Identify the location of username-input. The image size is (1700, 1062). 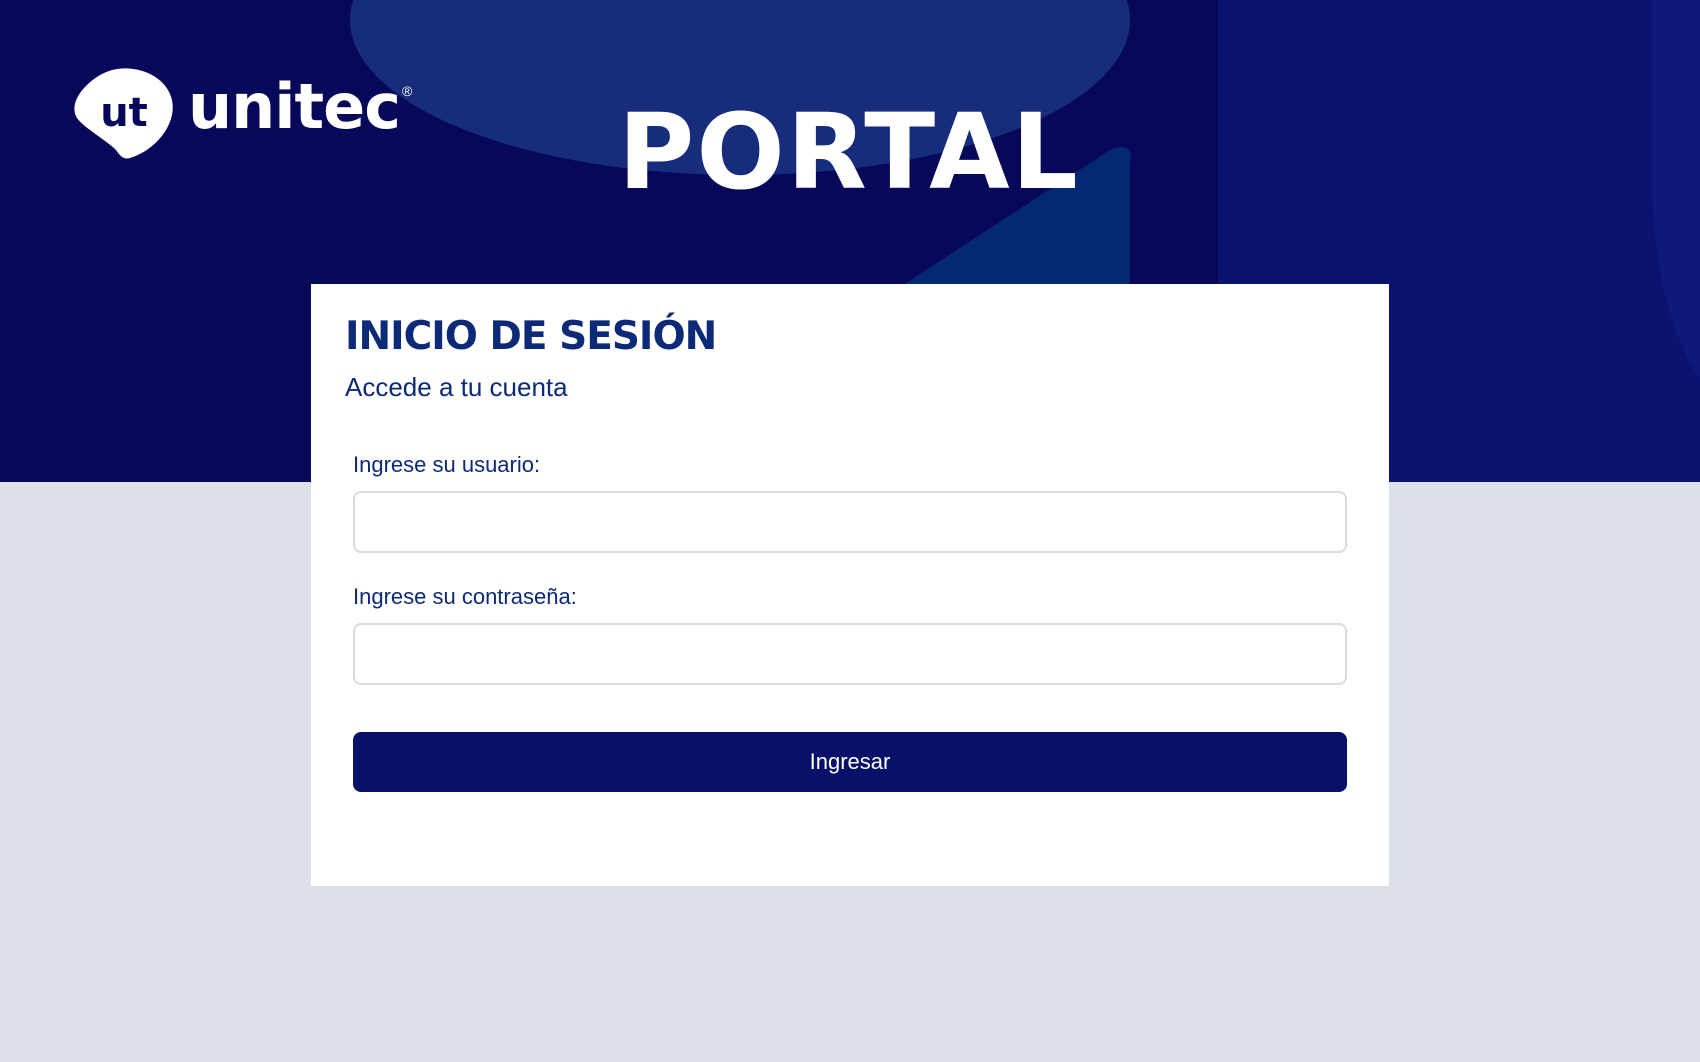
(850, 522).